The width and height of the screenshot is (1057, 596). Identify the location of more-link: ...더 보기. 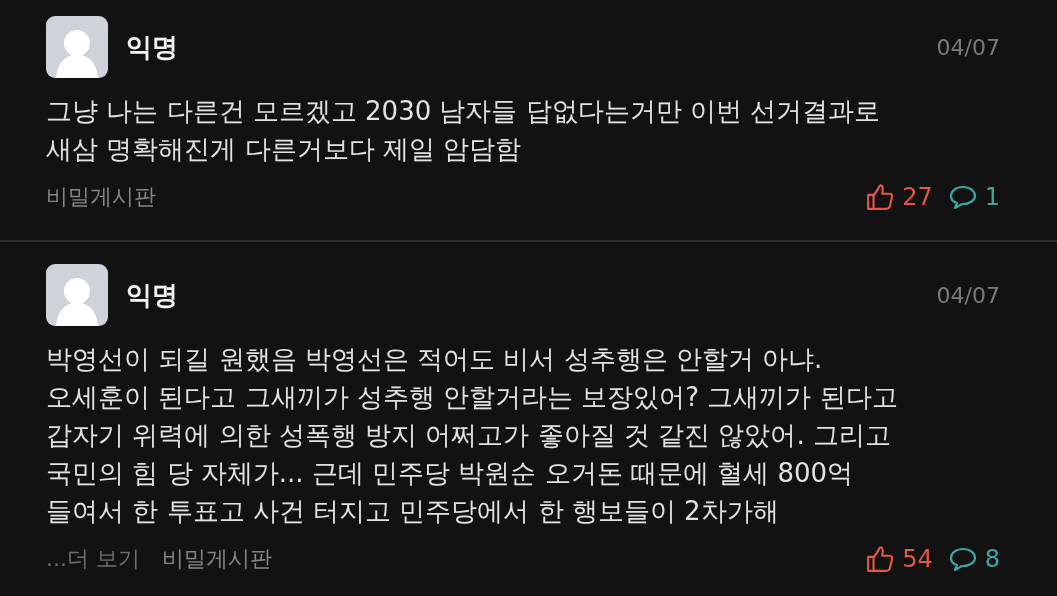
(93, 559).